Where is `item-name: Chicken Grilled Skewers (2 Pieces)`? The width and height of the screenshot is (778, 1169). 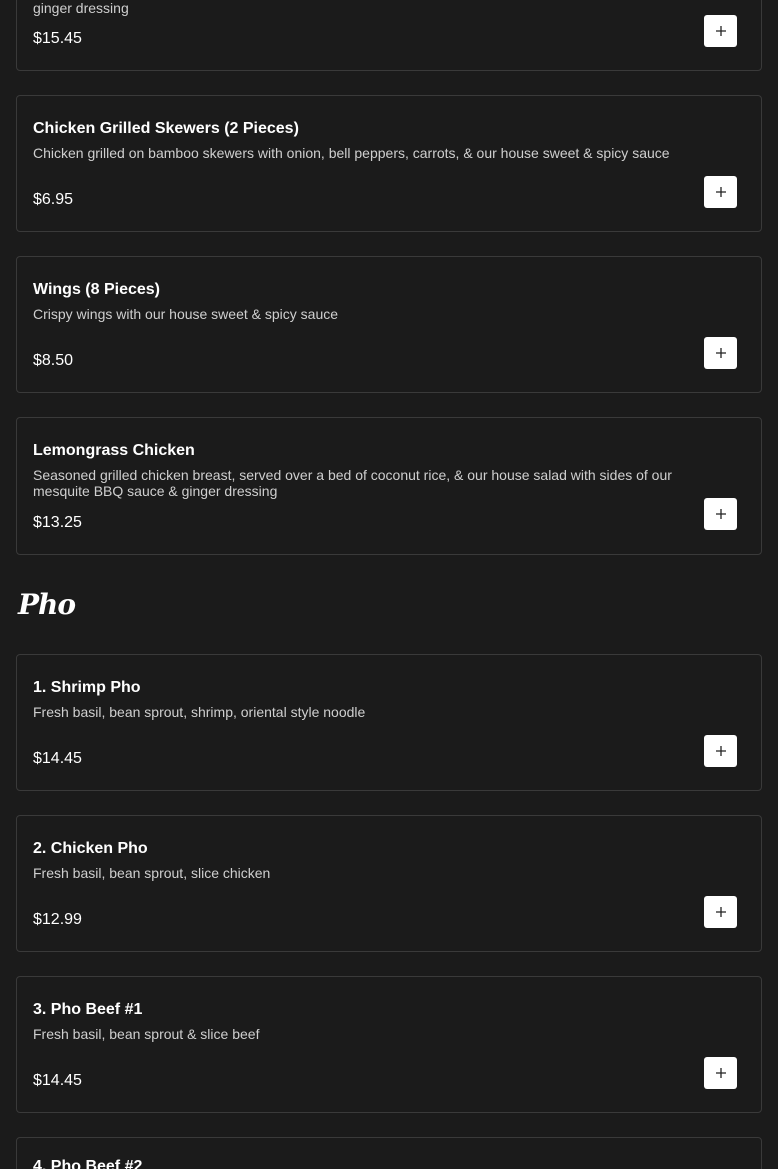
item-name: Chicken Grilled Skewers (2 Pieces) is located at coordinates (166, 128).